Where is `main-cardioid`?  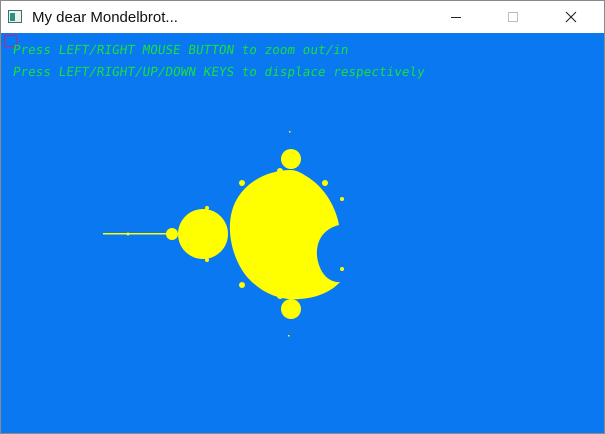
main-cardioid is located at coordinates (284, 235).